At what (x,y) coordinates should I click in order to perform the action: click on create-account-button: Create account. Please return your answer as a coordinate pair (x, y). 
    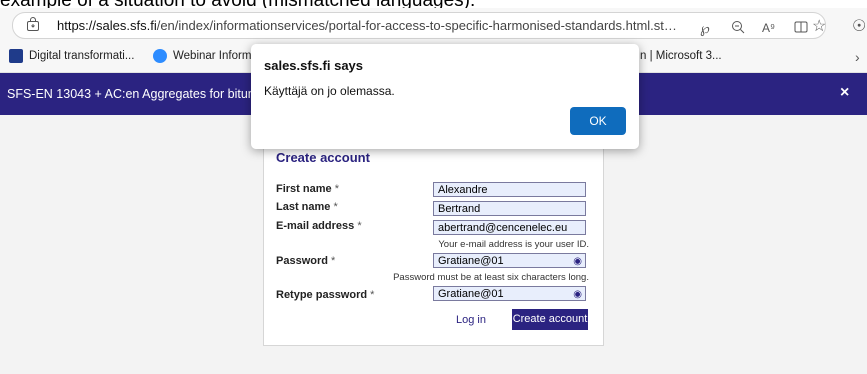
    Looking at the image, I should click on (550, 319).